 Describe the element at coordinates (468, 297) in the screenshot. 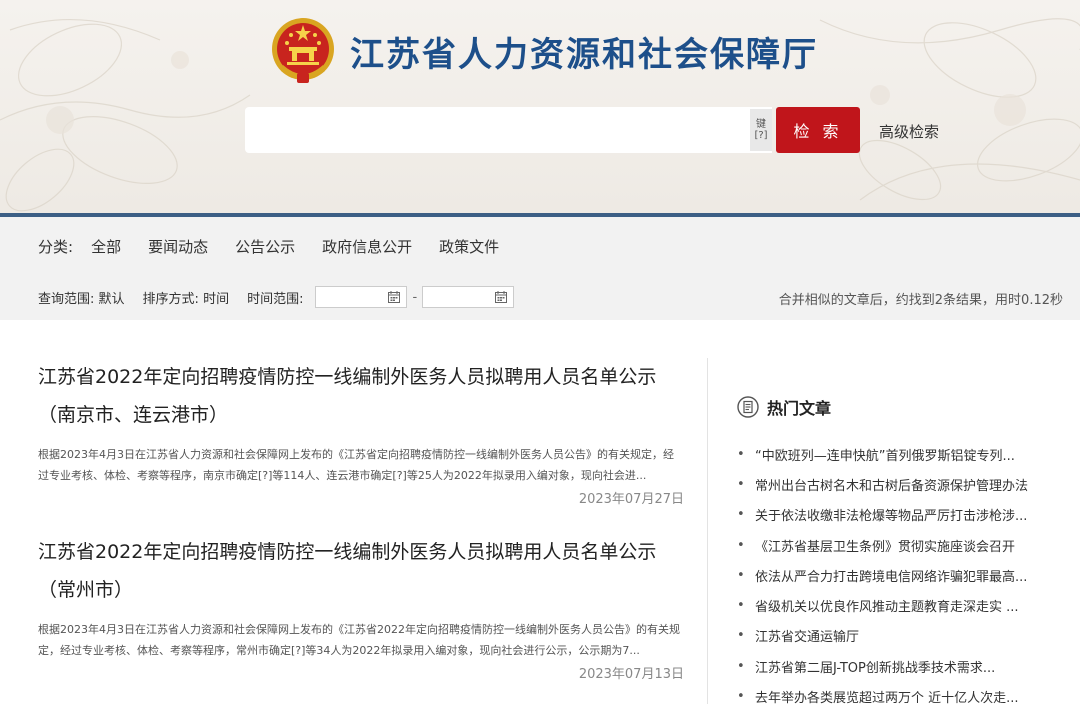

I see `date-to-input` at that location.